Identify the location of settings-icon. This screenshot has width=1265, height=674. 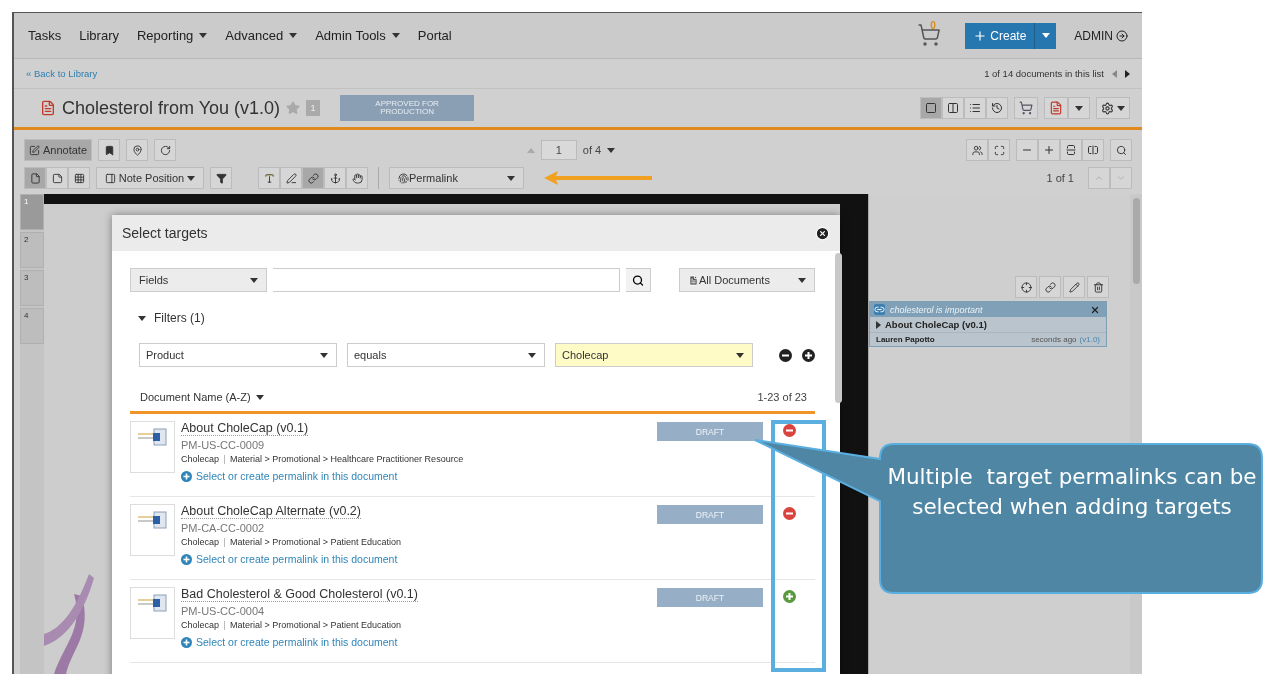
(1107, 108).